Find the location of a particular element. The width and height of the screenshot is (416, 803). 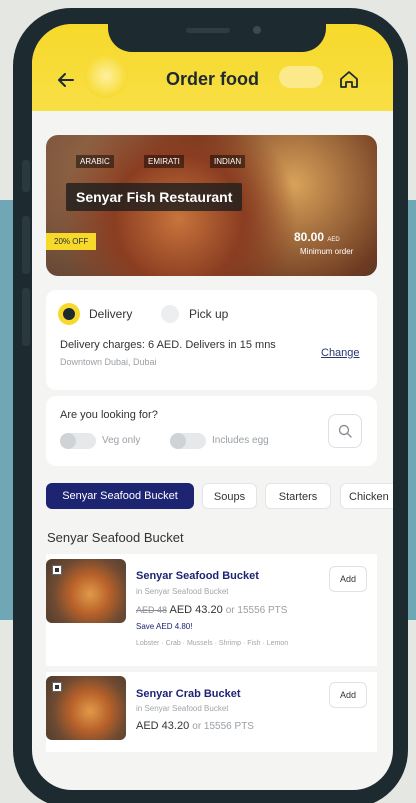

dish-price-line: AED 48 AED 43.20 or 15556 PTS is located at coordinates (211, 610).